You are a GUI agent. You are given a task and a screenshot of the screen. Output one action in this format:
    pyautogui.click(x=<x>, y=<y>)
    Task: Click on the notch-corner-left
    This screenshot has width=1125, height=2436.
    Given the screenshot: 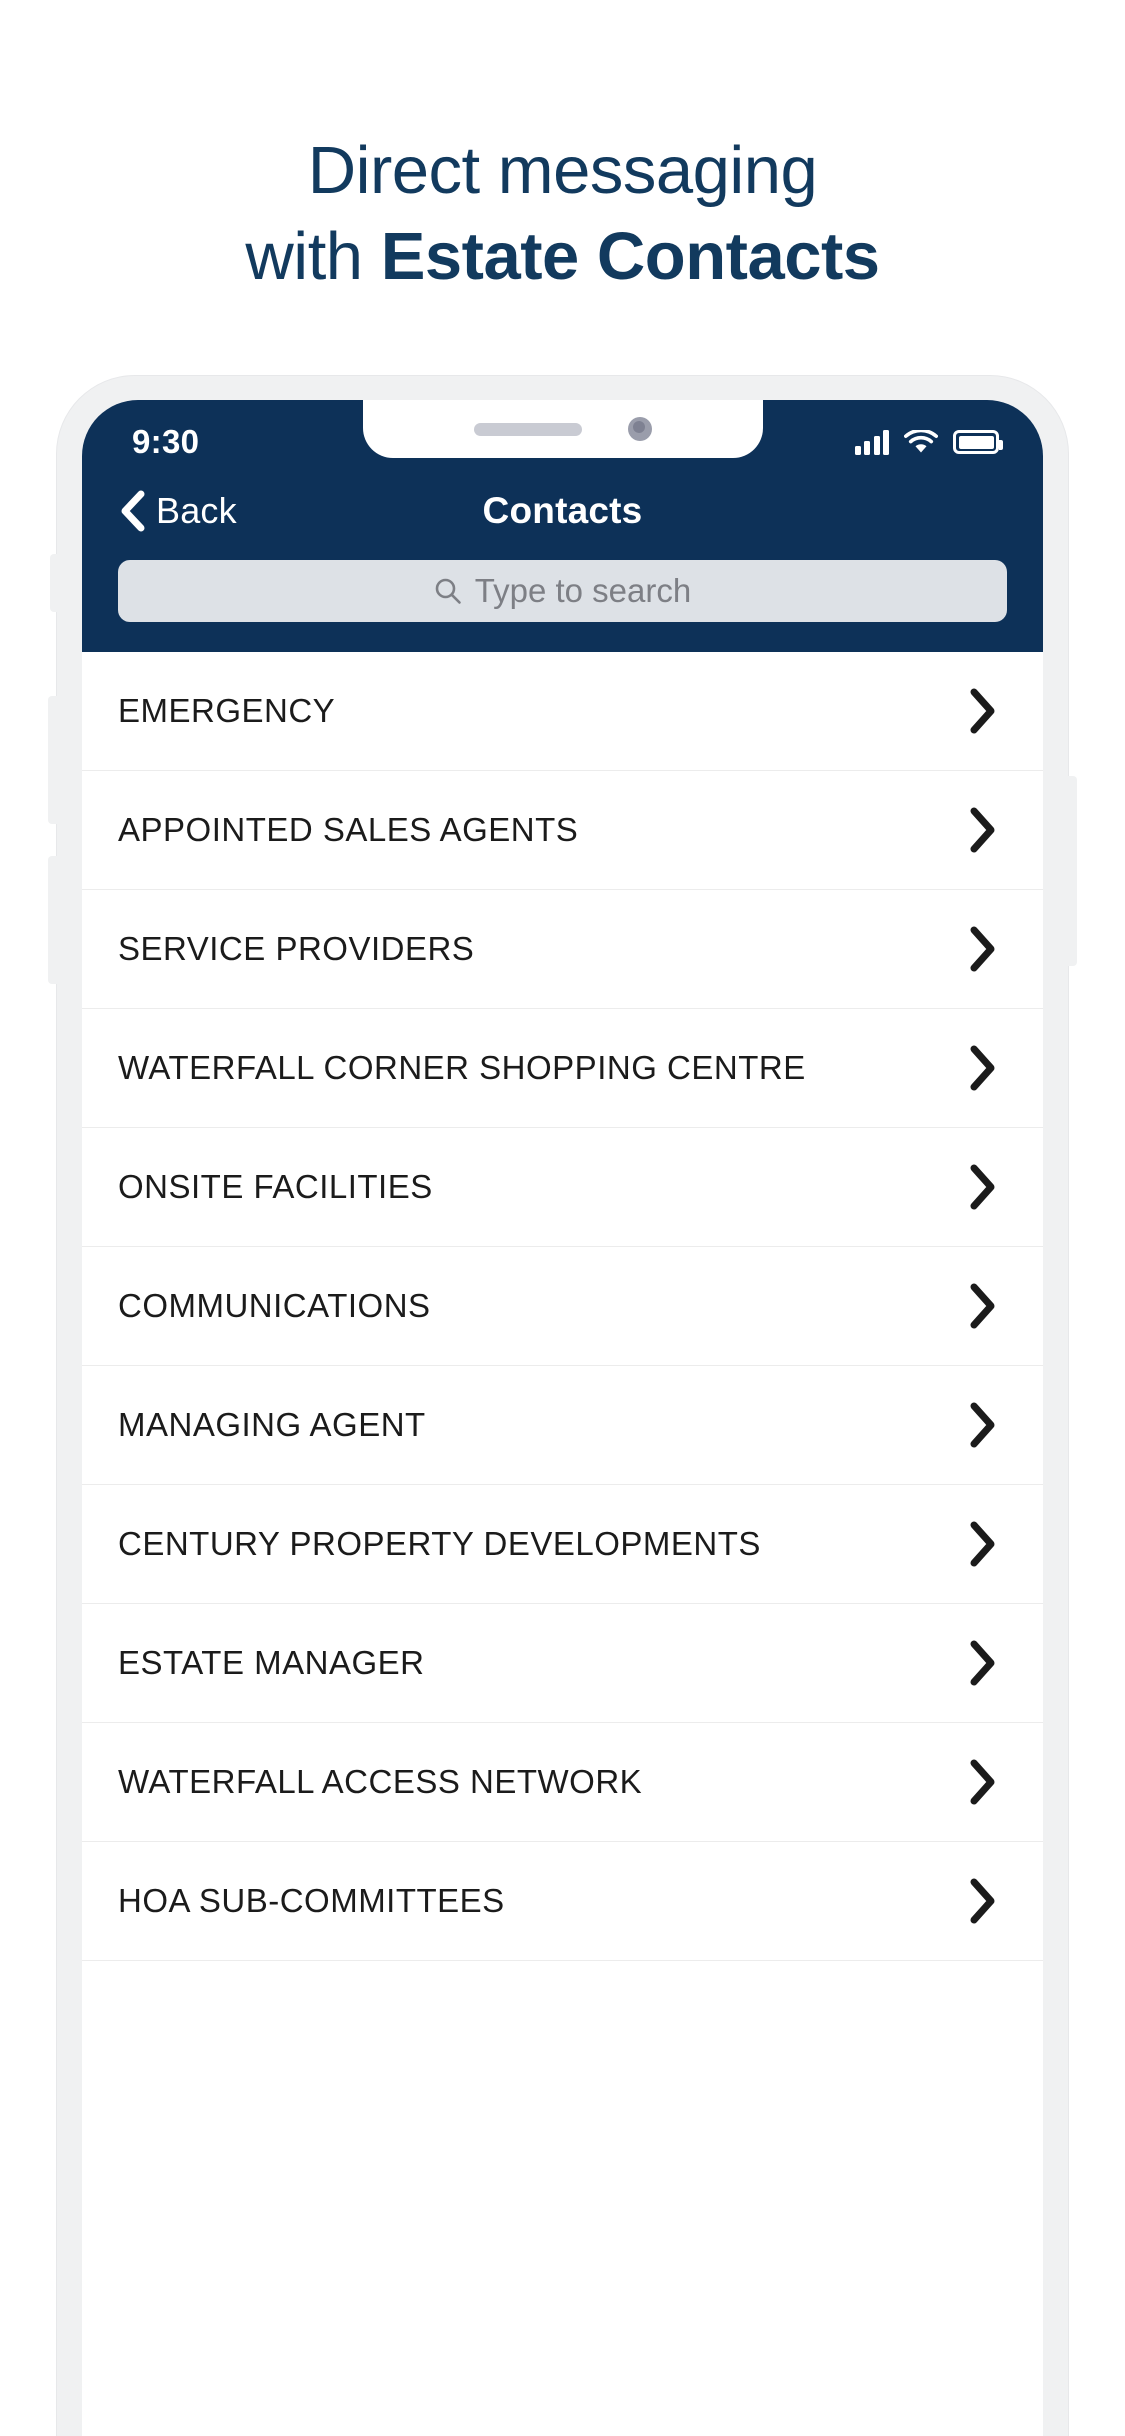 What is the action you would take?
    pyautogui.click(x=351, y=411)
    